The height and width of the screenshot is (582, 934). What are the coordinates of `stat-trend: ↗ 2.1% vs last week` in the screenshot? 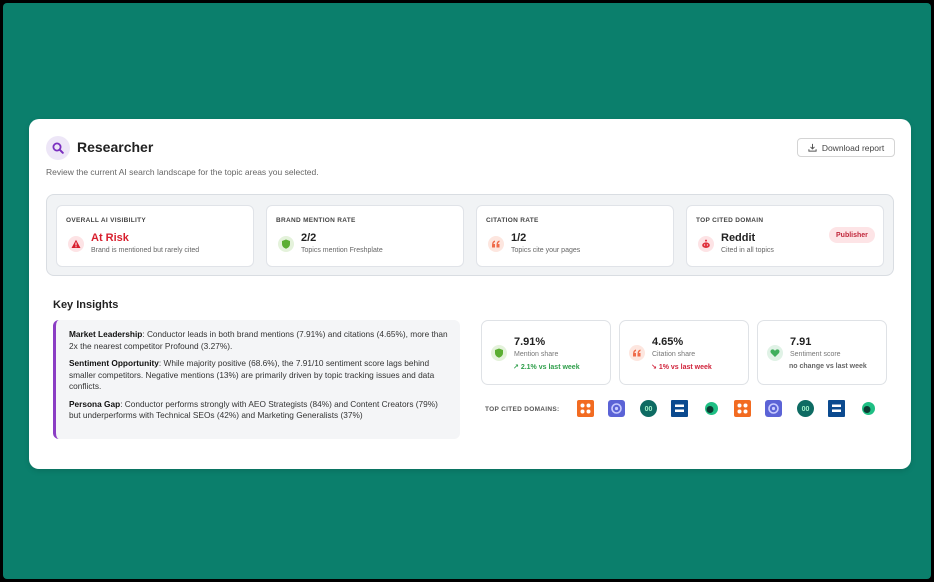 It's located at (546, 367).